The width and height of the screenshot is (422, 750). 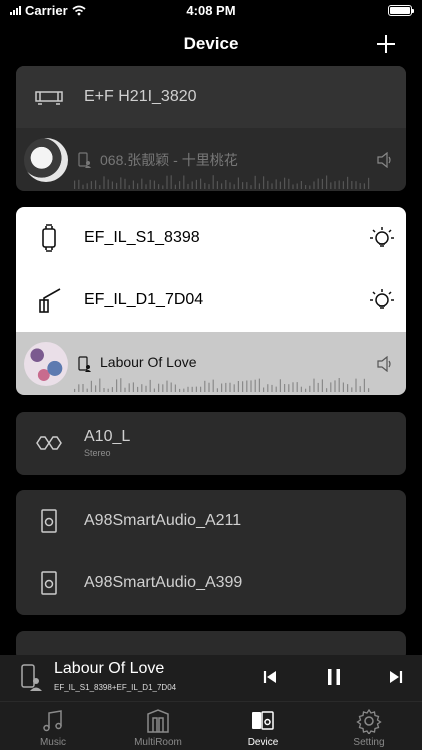 I want to click on tab-label: Setting, so click(x=369, y=742).